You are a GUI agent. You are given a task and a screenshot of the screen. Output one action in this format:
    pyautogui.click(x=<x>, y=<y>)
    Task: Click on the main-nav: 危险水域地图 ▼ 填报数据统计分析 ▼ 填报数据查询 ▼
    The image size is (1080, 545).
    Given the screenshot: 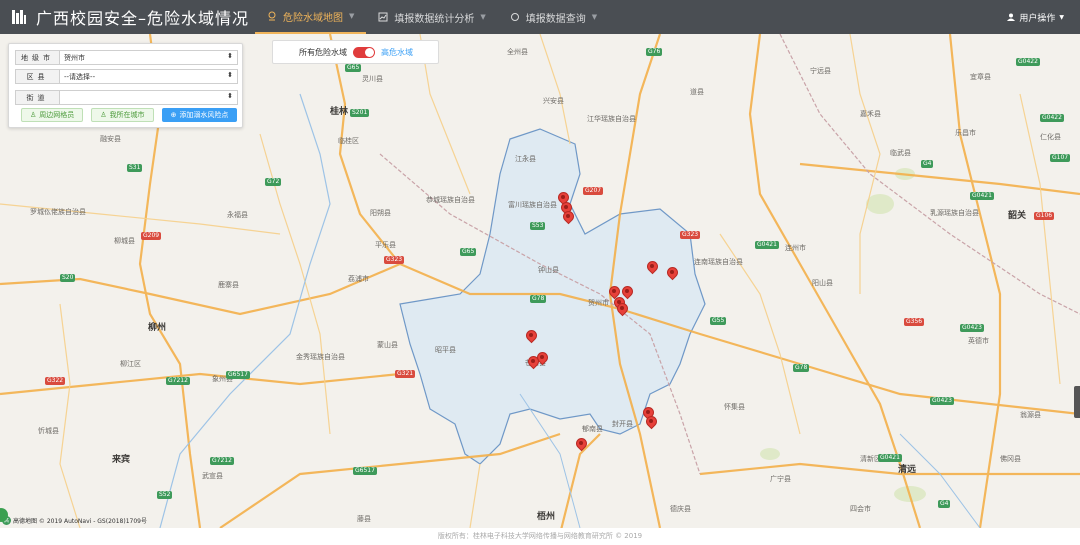 What is the action you would take?
    pyautogui.click(x=432, y=17)
    